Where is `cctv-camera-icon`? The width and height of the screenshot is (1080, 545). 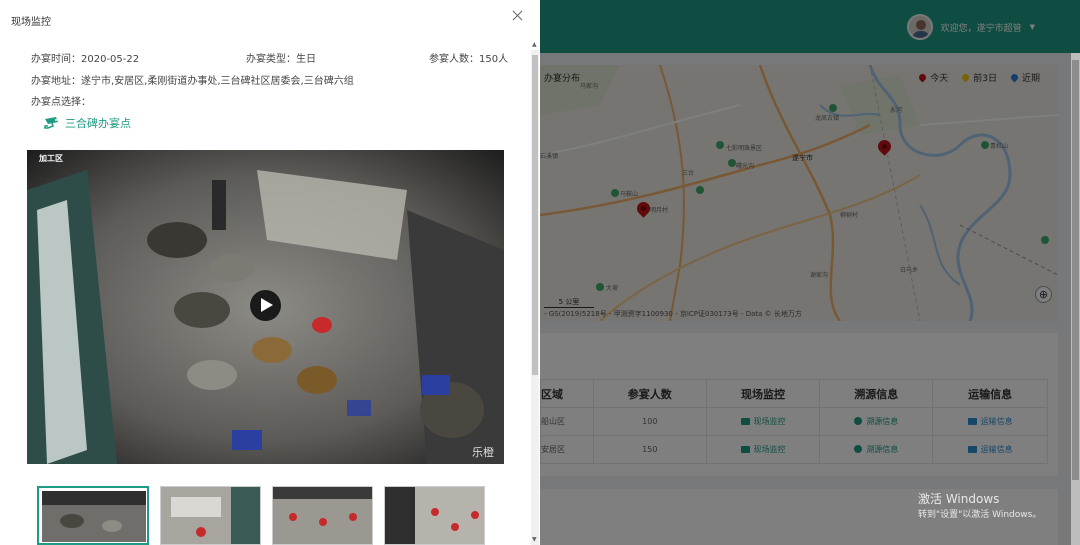 cctv-camera-icon is located at coordinates (51, 123).